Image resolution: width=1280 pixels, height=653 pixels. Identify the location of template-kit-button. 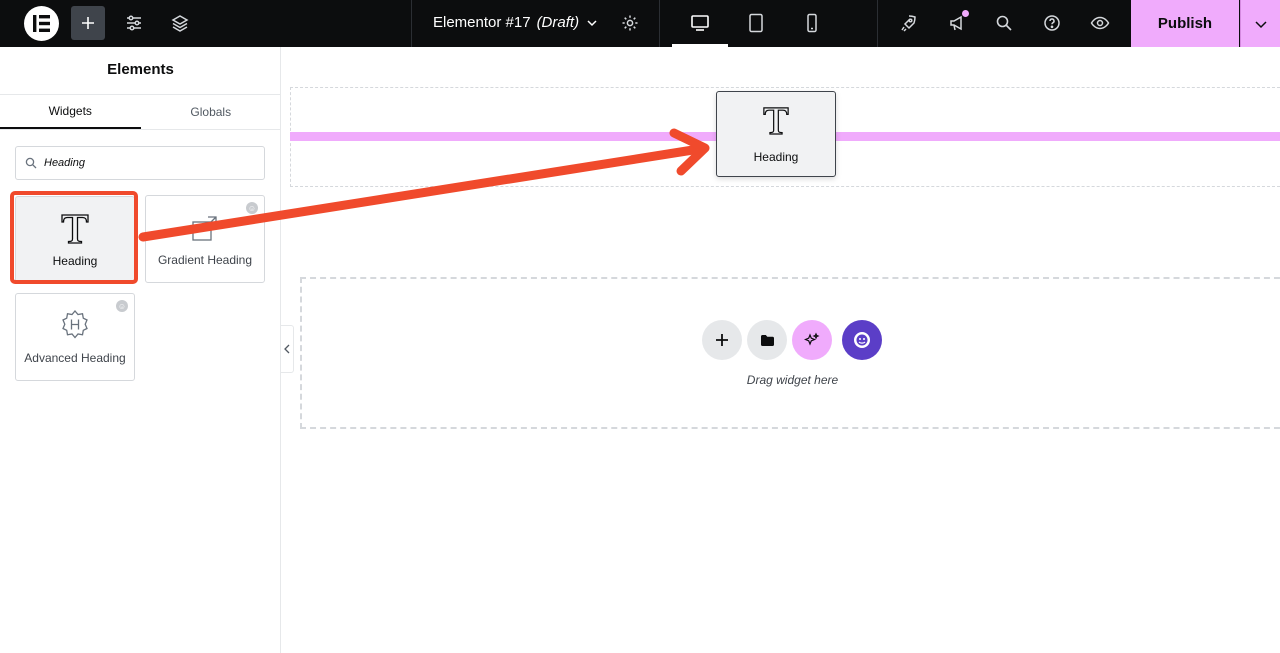
(862, 340).